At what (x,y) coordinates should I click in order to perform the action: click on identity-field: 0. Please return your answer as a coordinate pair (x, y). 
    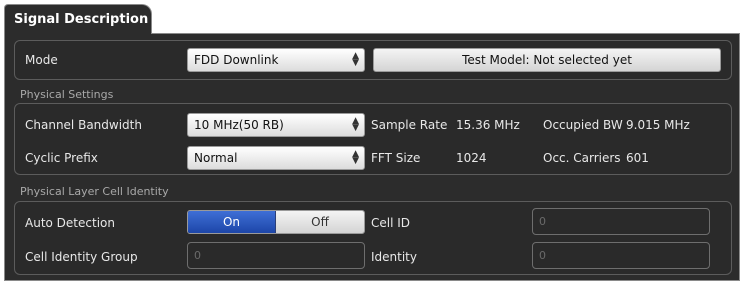
    Looking at the image, I should click on (621, 255).